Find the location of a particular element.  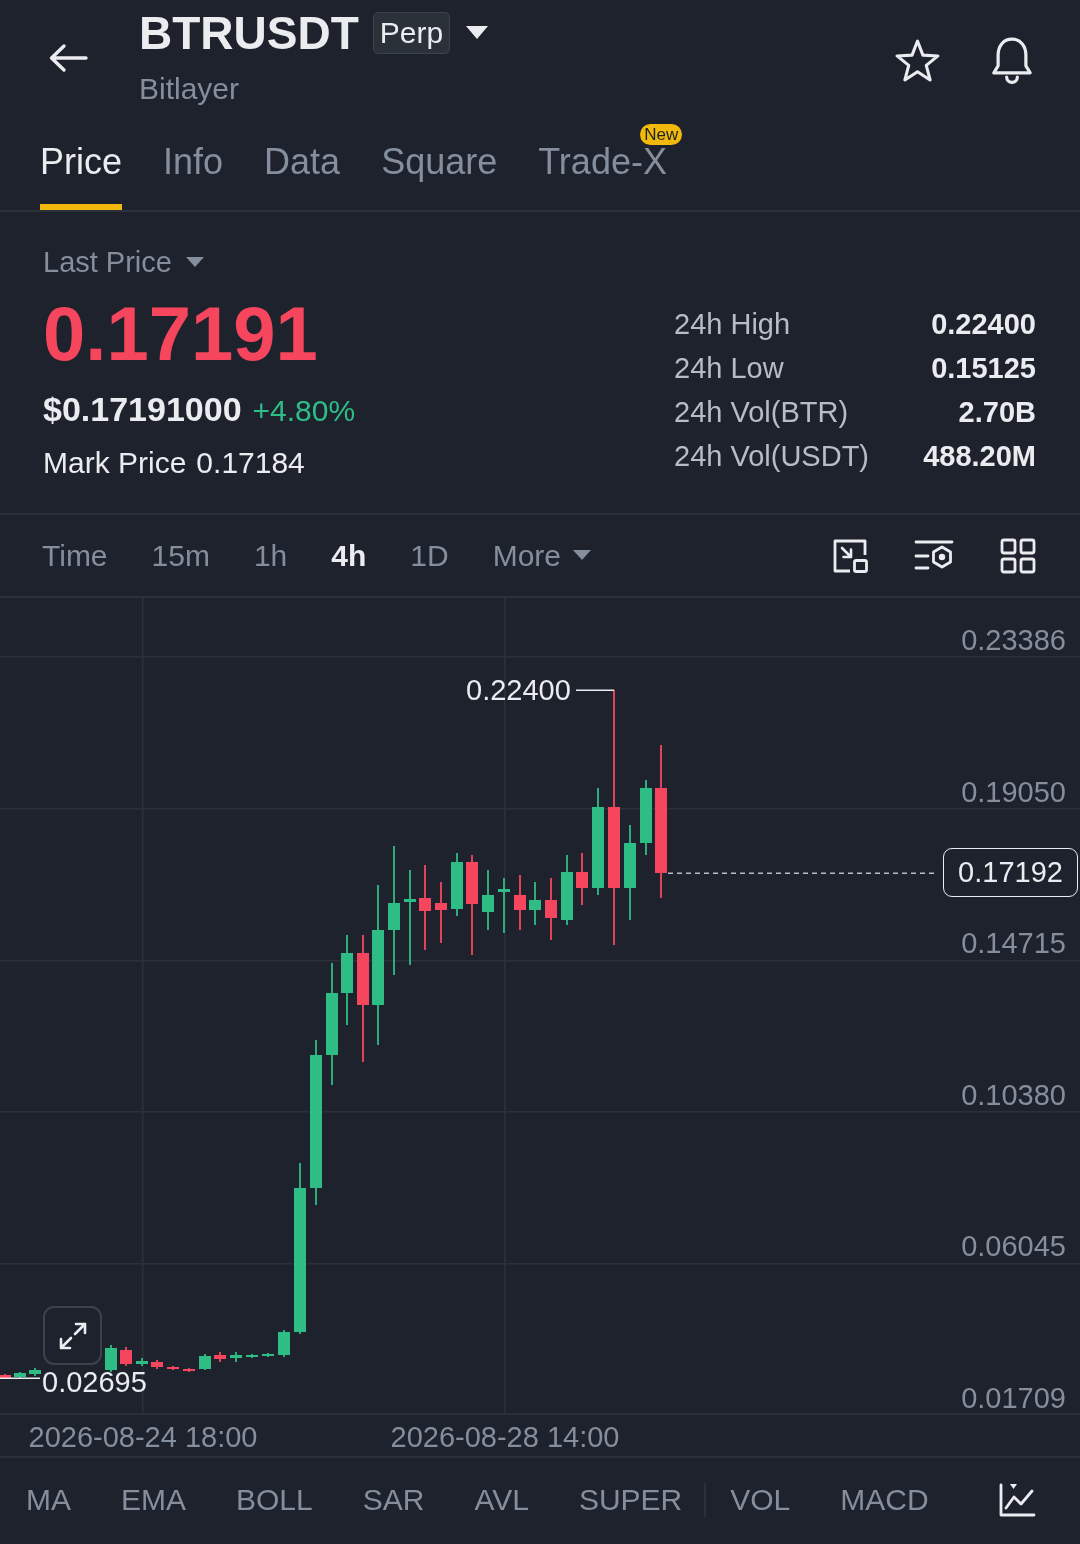

pair-title: BTRUSDT is located at coordinates (249, 33).